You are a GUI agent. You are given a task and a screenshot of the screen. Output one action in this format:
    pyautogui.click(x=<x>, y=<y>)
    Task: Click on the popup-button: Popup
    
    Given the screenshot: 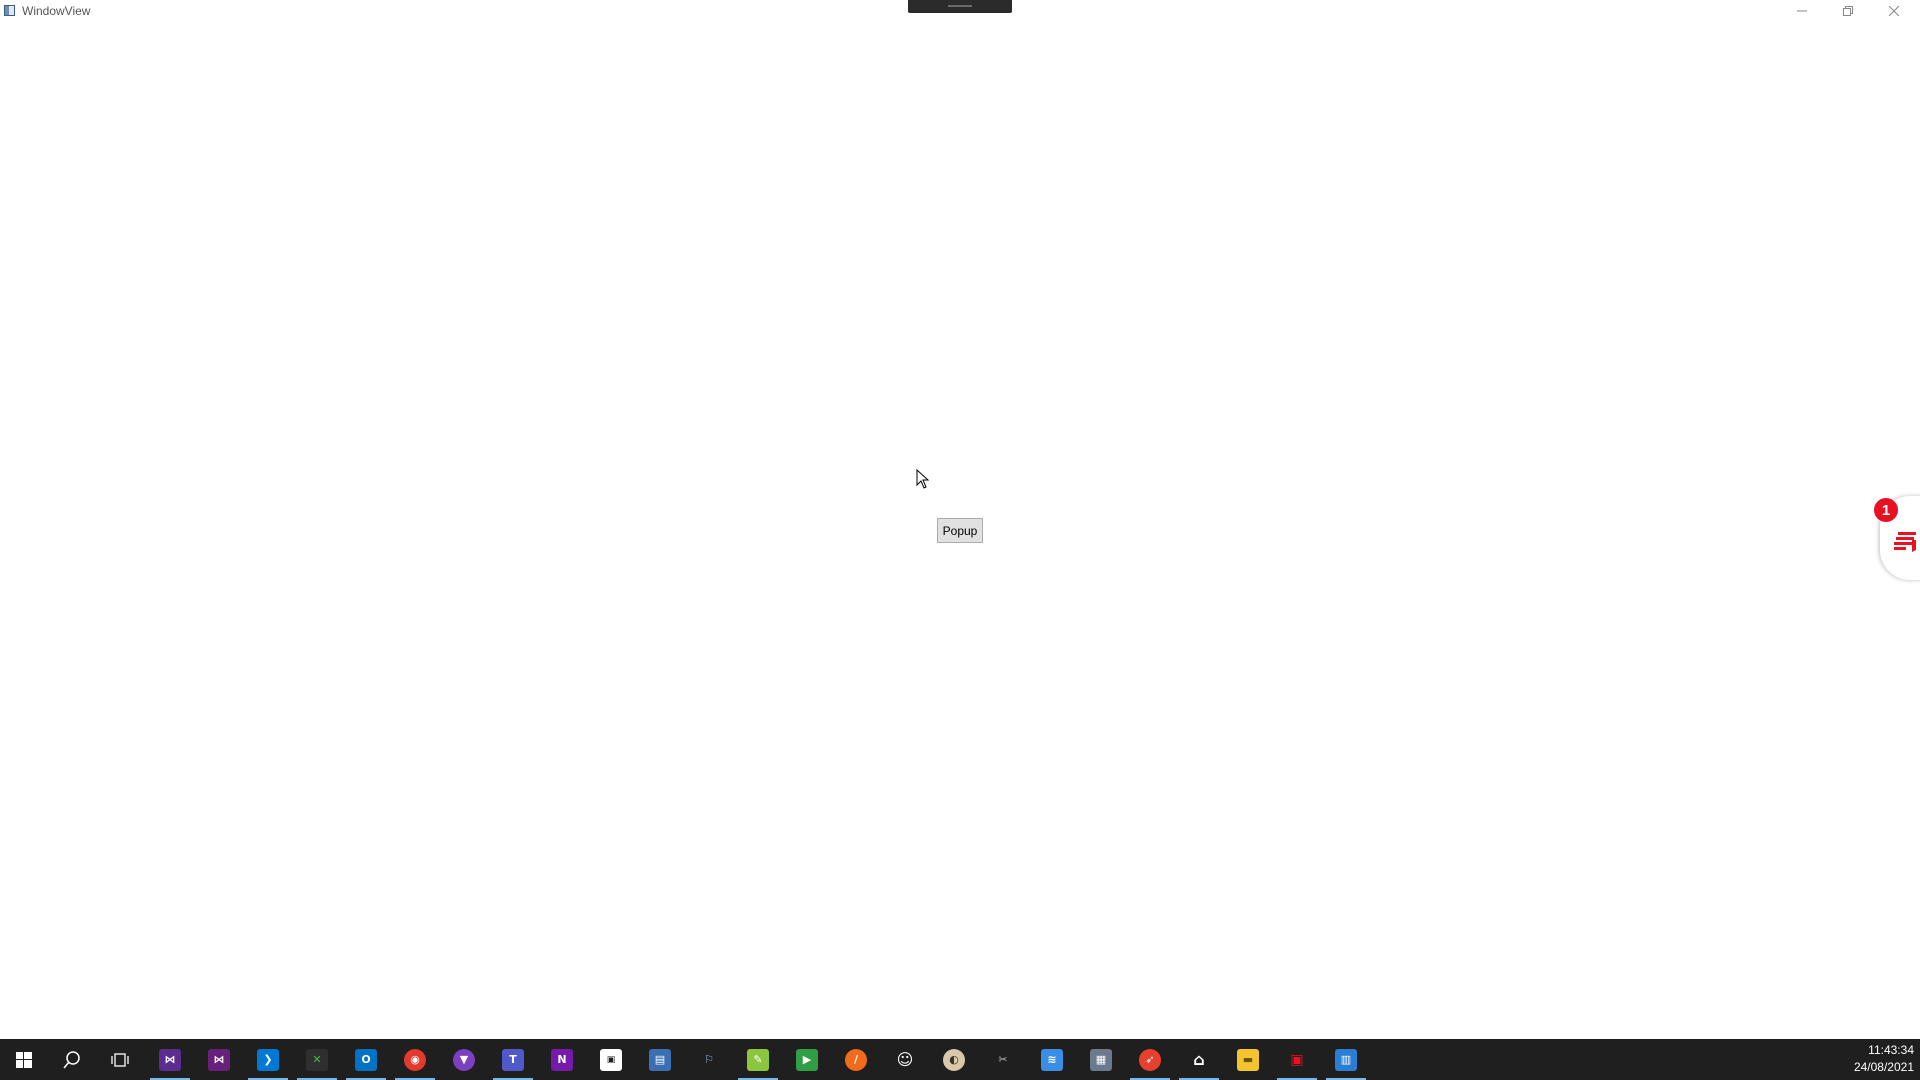 What is the action you would take?
    pyautogui.click(x=960, y=530)
    